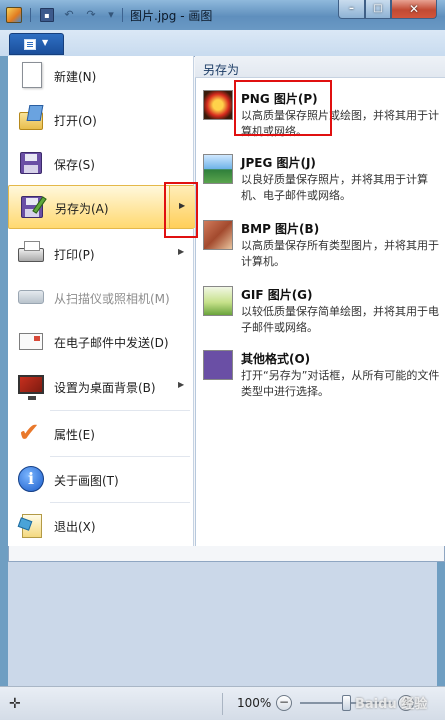  Describe the element at coordinates (15, 704) in the screenshot. I see `move-cursor-icon: ✛` at that location.